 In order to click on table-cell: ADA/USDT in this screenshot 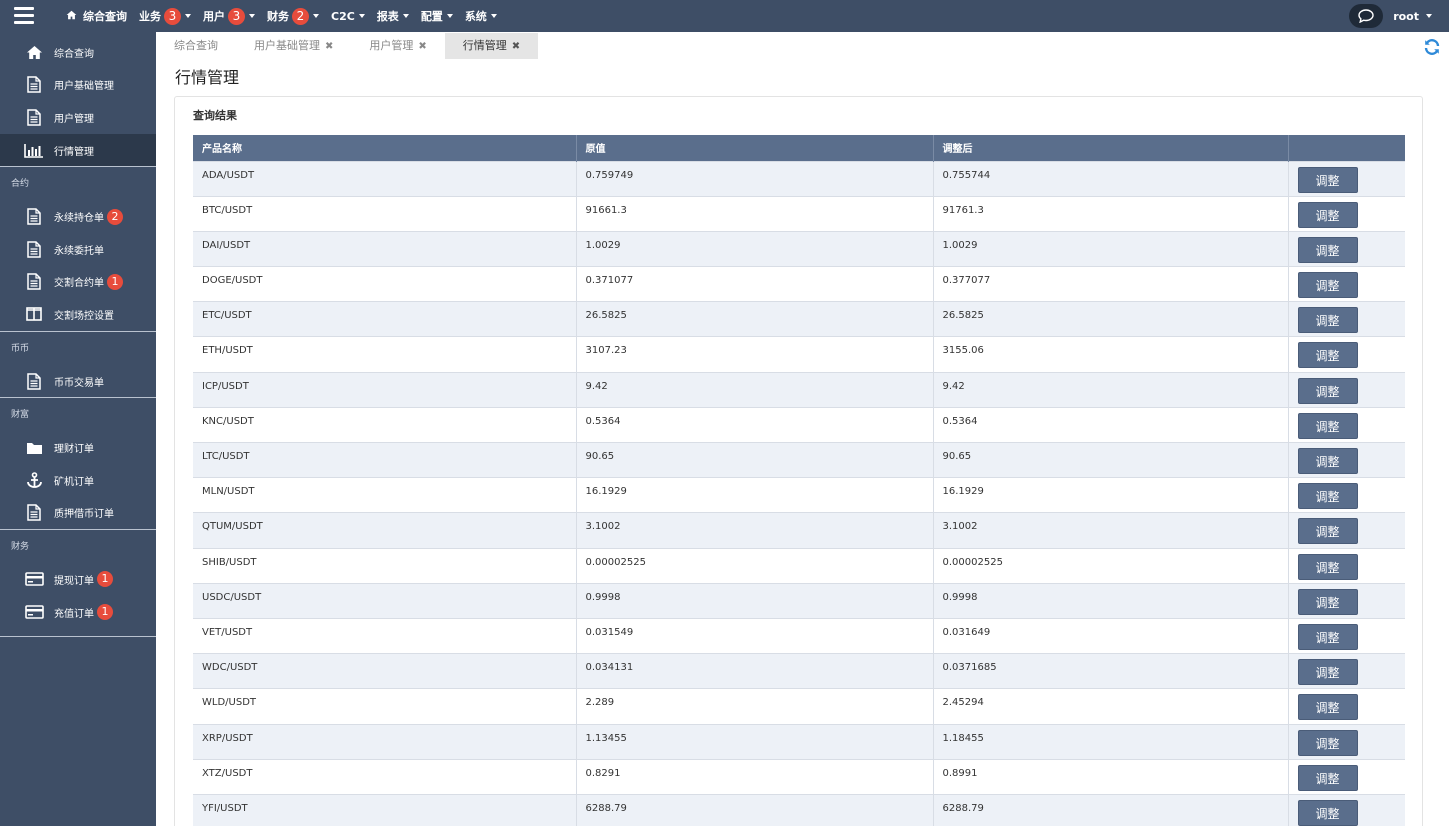, I will do `click(384, 178)`.